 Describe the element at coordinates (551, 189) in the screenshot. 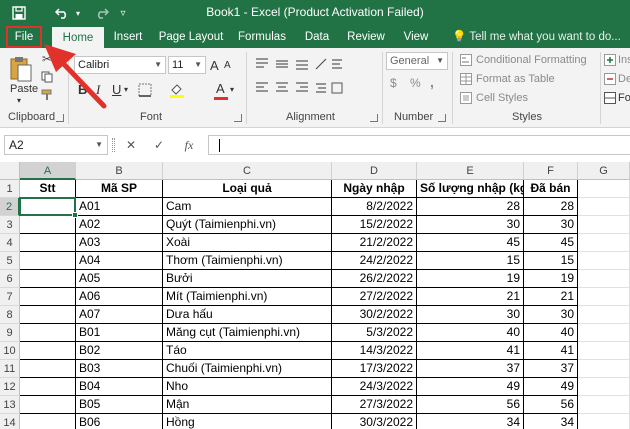

I see `column-title-cell: Đã bán` at that location.